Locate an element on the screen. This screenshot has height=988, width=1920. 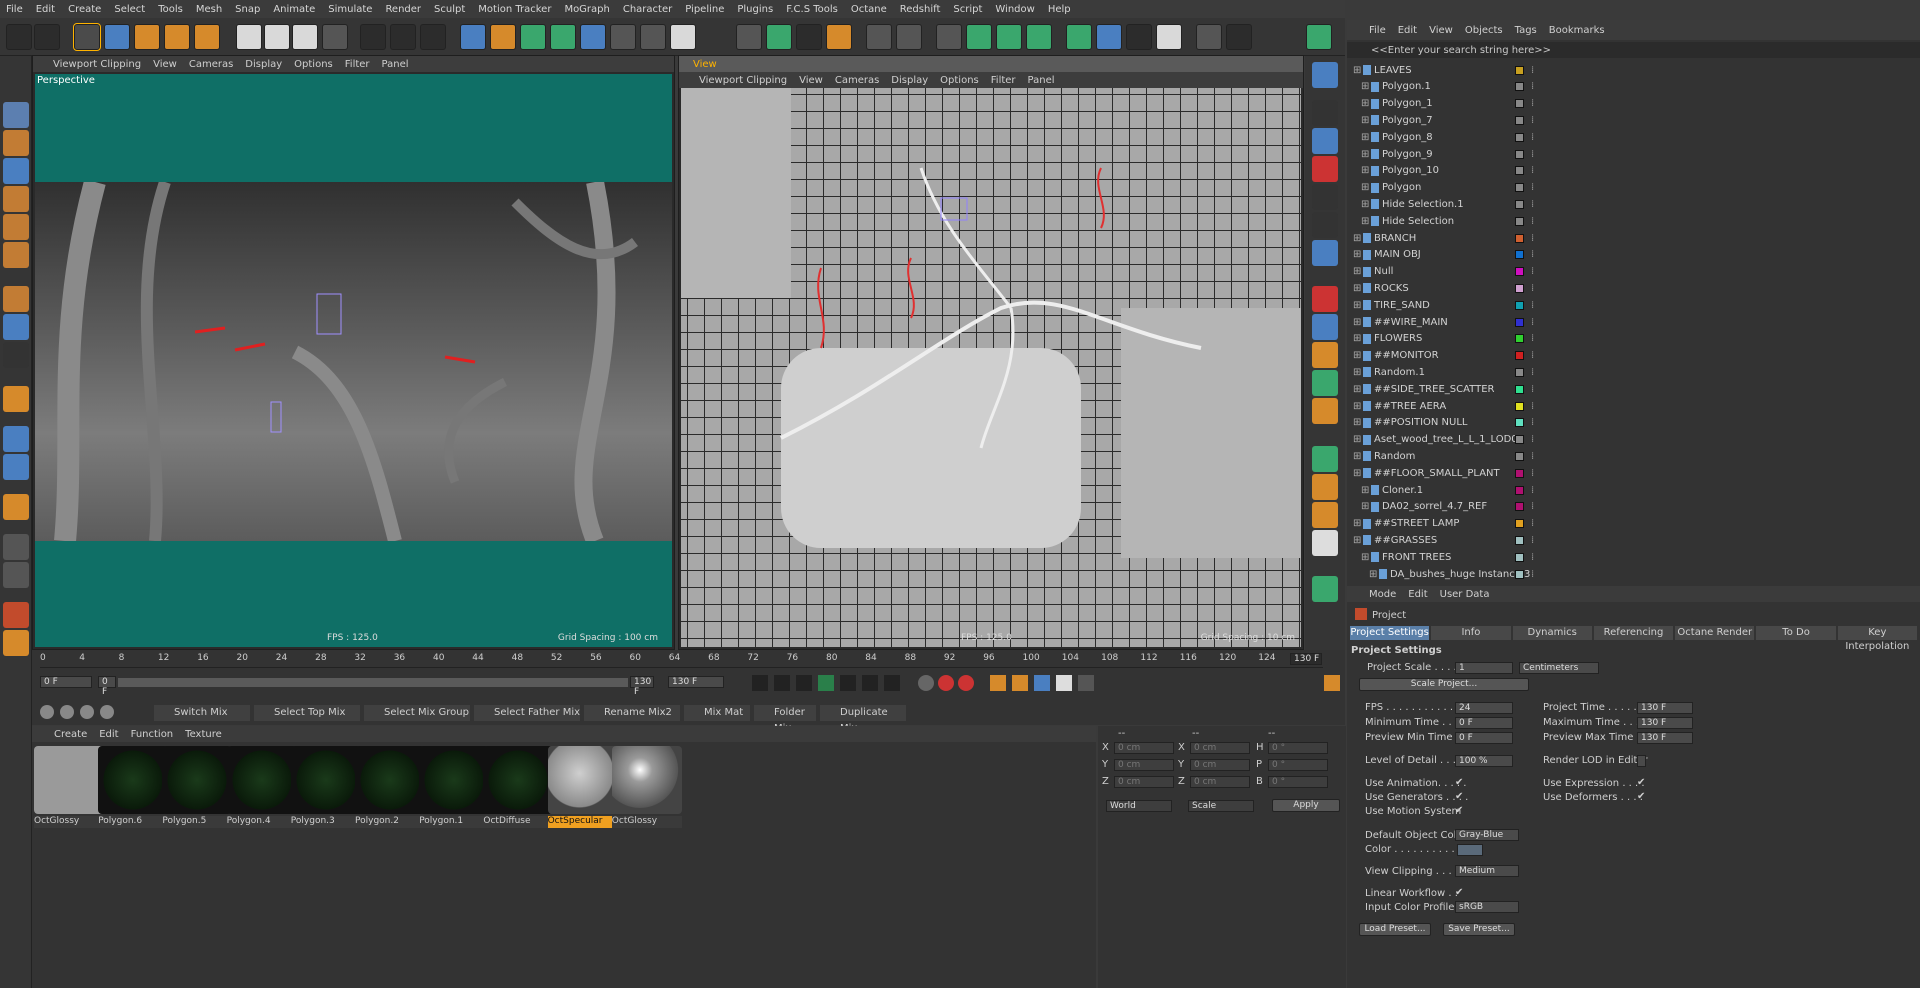
am-menu-user-data: User Data is located at coordinates (1465, 594).